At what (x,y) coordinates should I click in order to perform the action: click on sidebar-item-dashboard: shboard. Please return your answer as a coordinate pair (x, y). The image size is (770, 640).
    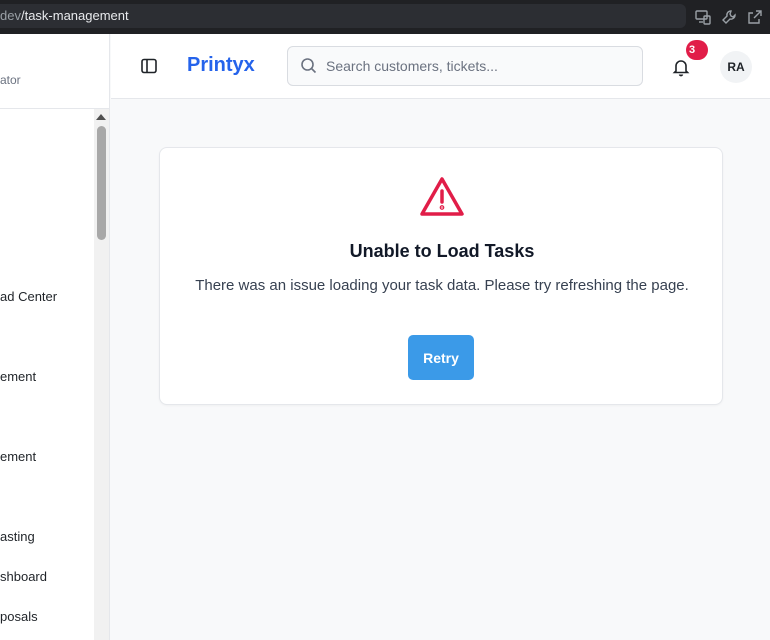
    Looking at the image, I should click on (23, 577).